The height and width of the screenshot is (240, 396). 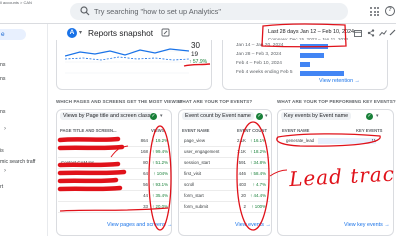 I want to click on view-pages-link: View pages and screens →, so click(x=140, y=225).